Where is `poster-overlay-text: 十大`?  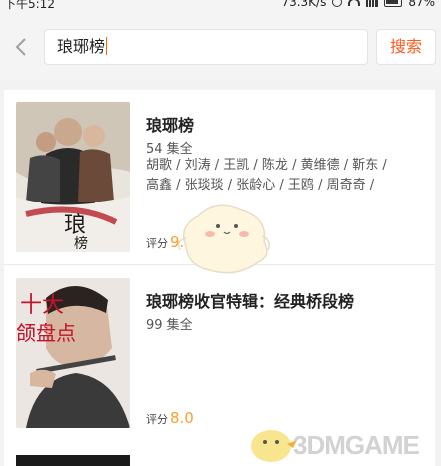
poster-overlay-text: 十大 is located at coordinates (42, 305).